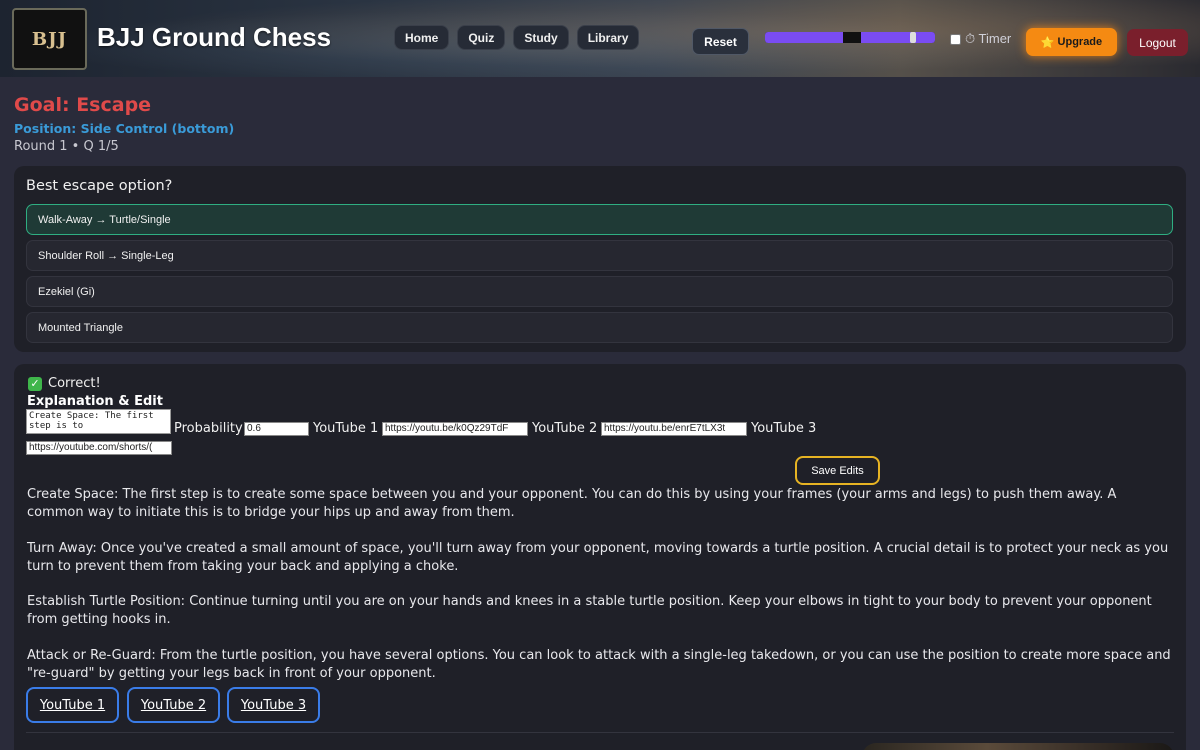 The height and width of the screenshot is (750, 1200). Describe the element at coordinates (988, 38) in the screenshot. I see `timer-label: ⏱ Timer` at that location.